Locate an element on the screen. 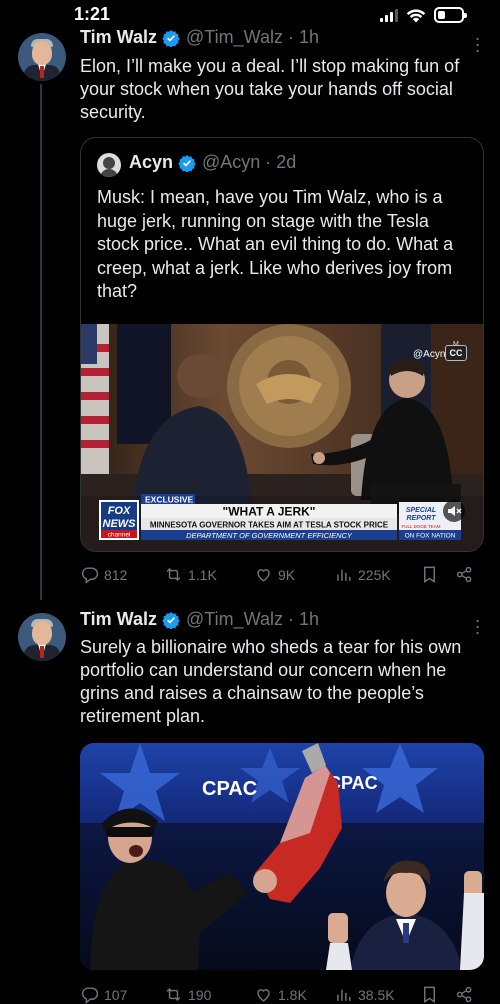 The height and width of the screenshot is (1004, 500). quoted-avatar is located at coordinates (109, 165).